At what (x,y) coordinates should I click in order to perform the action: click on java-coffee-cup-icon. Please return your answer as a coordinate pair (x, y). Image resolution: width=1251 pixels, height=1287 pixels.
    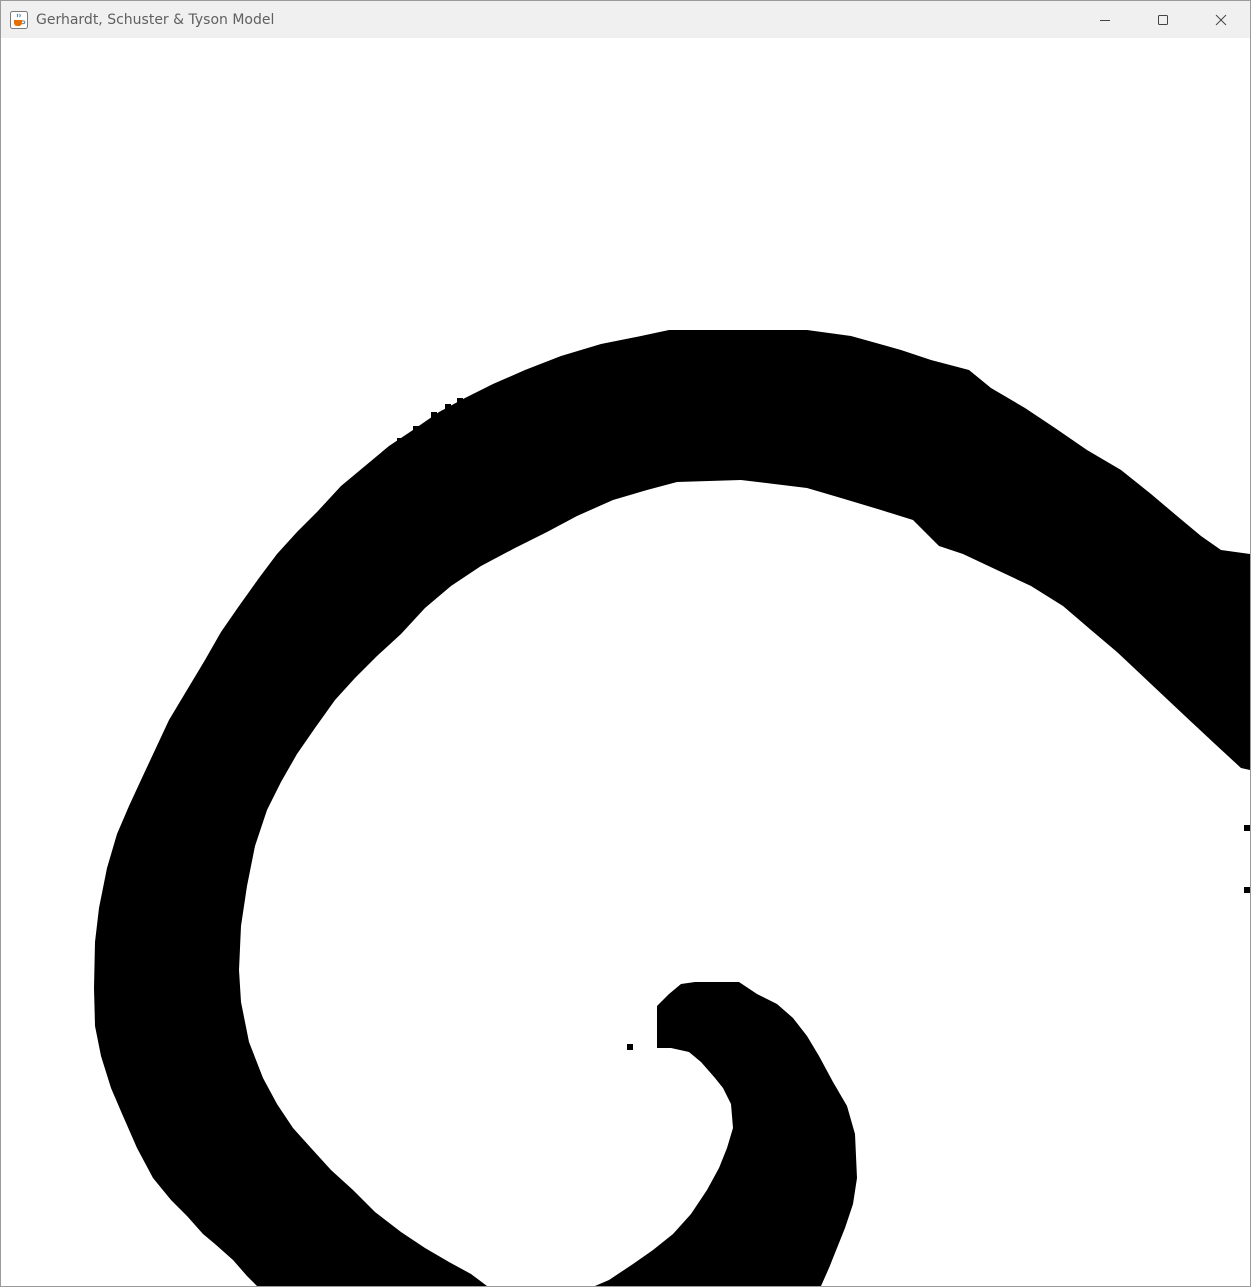
    Looking at the image, I should click on (19, 19).